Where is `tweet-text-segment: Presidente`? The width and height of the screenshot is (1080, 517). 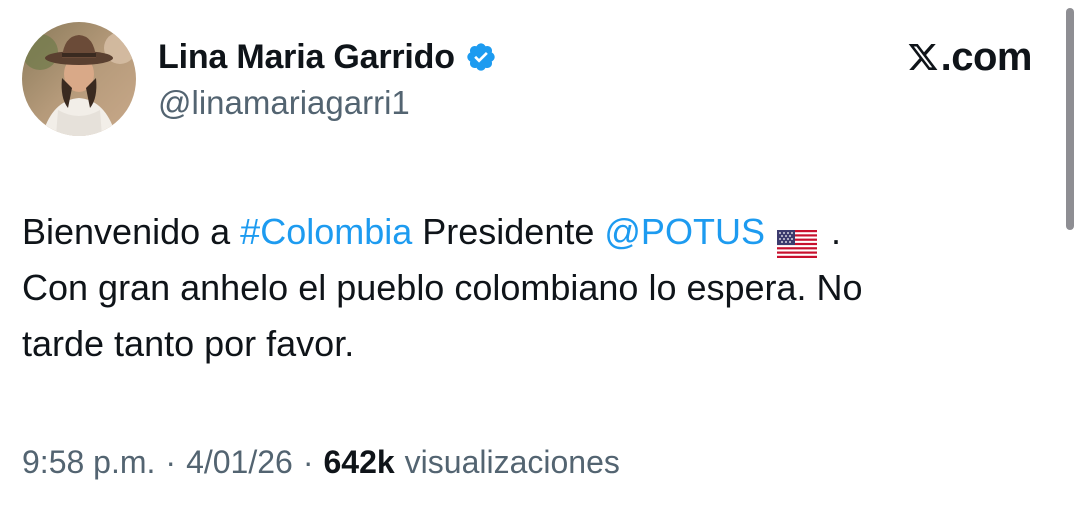
tweet-text-segment: Presidente is located at coordinates (508, 231).